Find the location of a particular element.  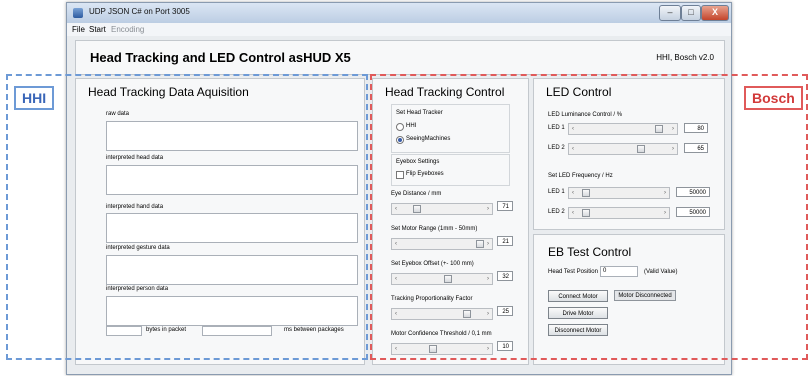

app-icon is located at coordinates (78, 13).